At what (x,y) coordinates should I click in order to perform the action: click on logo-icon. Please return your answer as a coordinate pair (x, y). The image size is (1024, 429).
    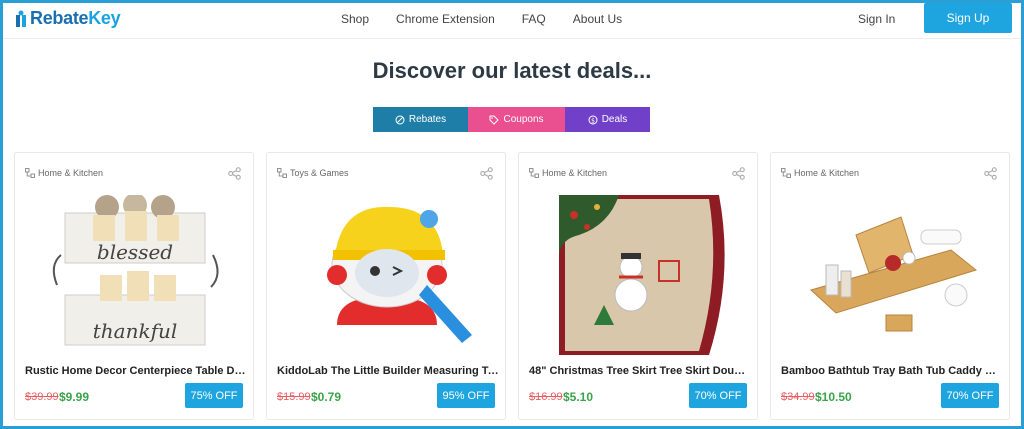
    Looking at the image, I should click on (21, 18).